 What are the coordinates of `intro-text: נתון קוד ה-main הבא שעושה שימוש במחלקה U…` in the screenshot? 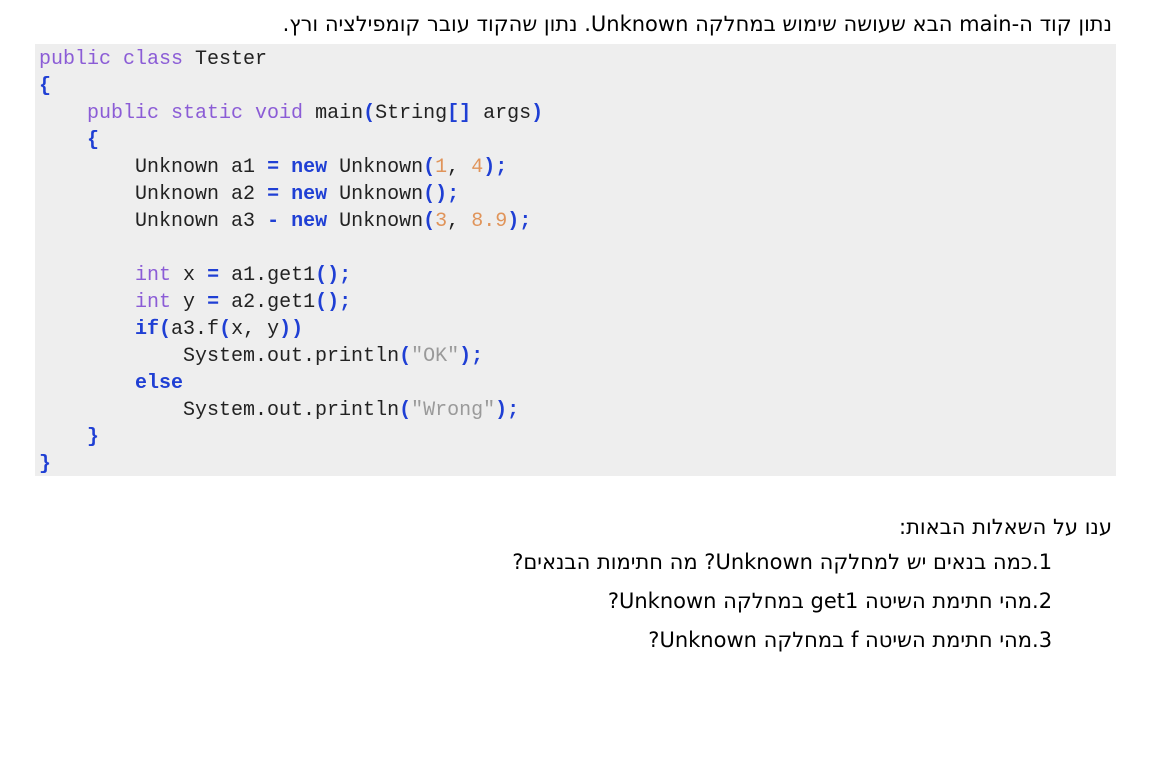 It's located at (697, 24).